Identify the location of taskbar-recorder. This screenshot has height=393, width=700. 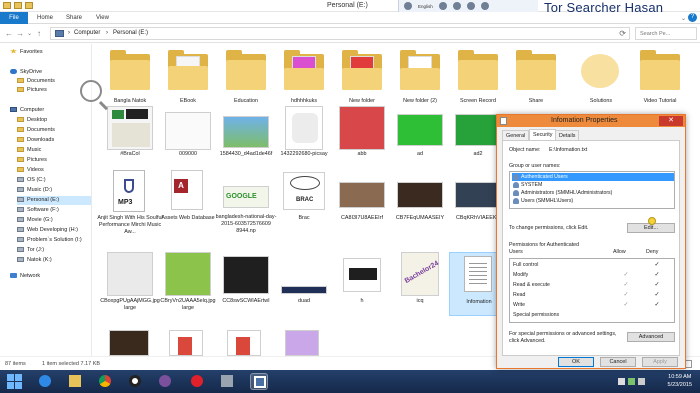
(259, 381).